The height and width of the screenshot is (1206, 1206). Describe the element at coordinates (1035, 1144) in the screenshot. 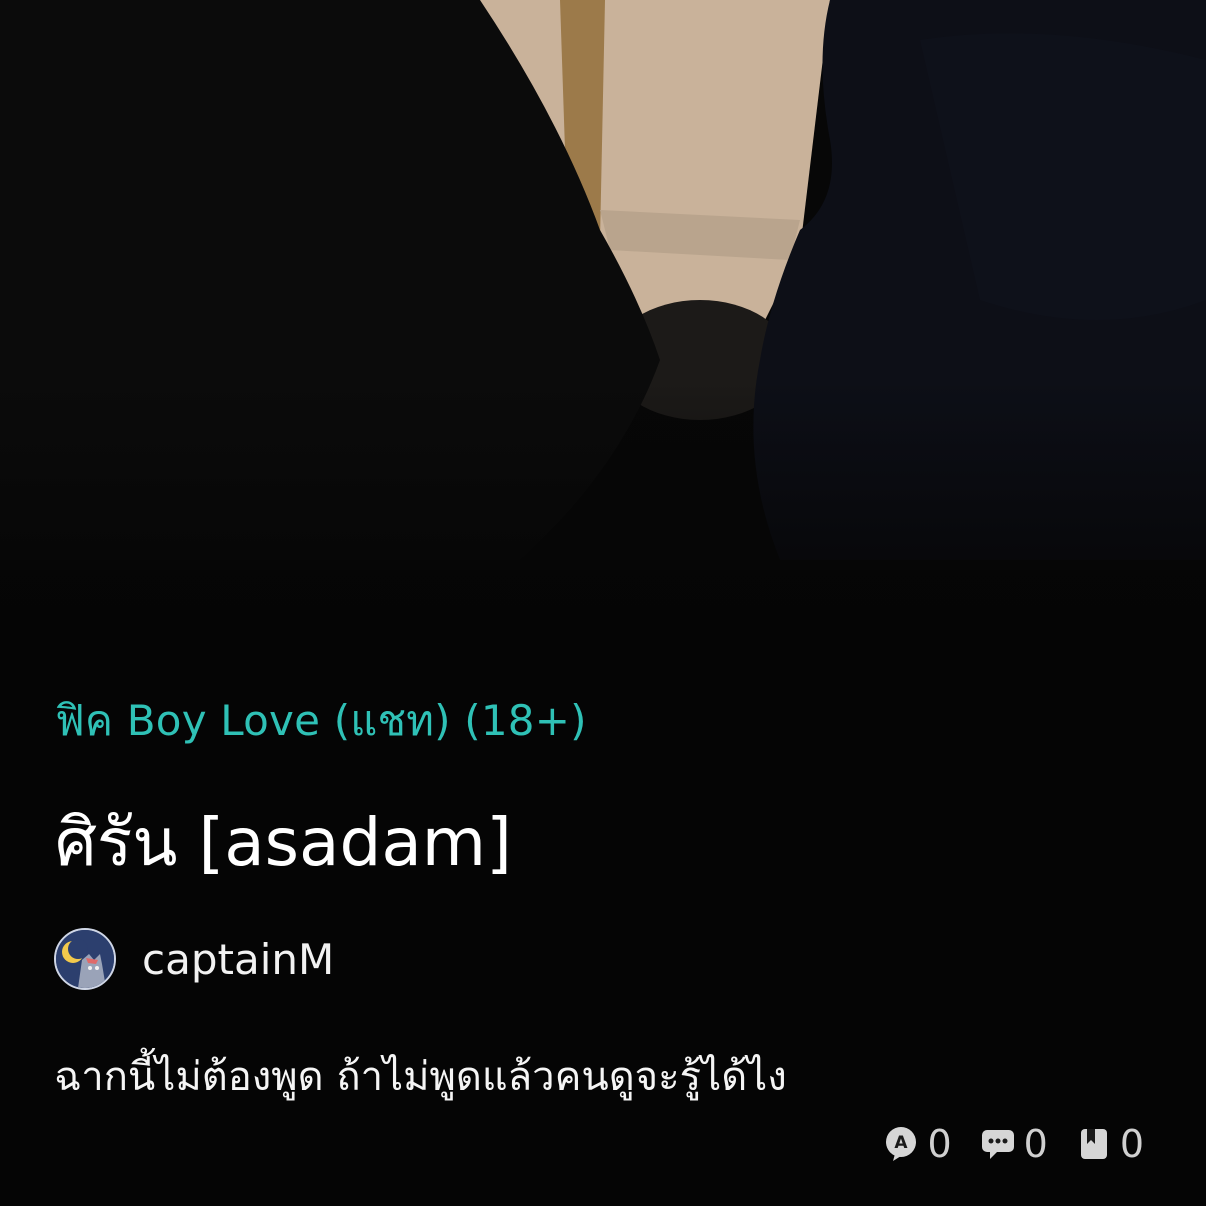

I see `comments-count: 0` at that location.